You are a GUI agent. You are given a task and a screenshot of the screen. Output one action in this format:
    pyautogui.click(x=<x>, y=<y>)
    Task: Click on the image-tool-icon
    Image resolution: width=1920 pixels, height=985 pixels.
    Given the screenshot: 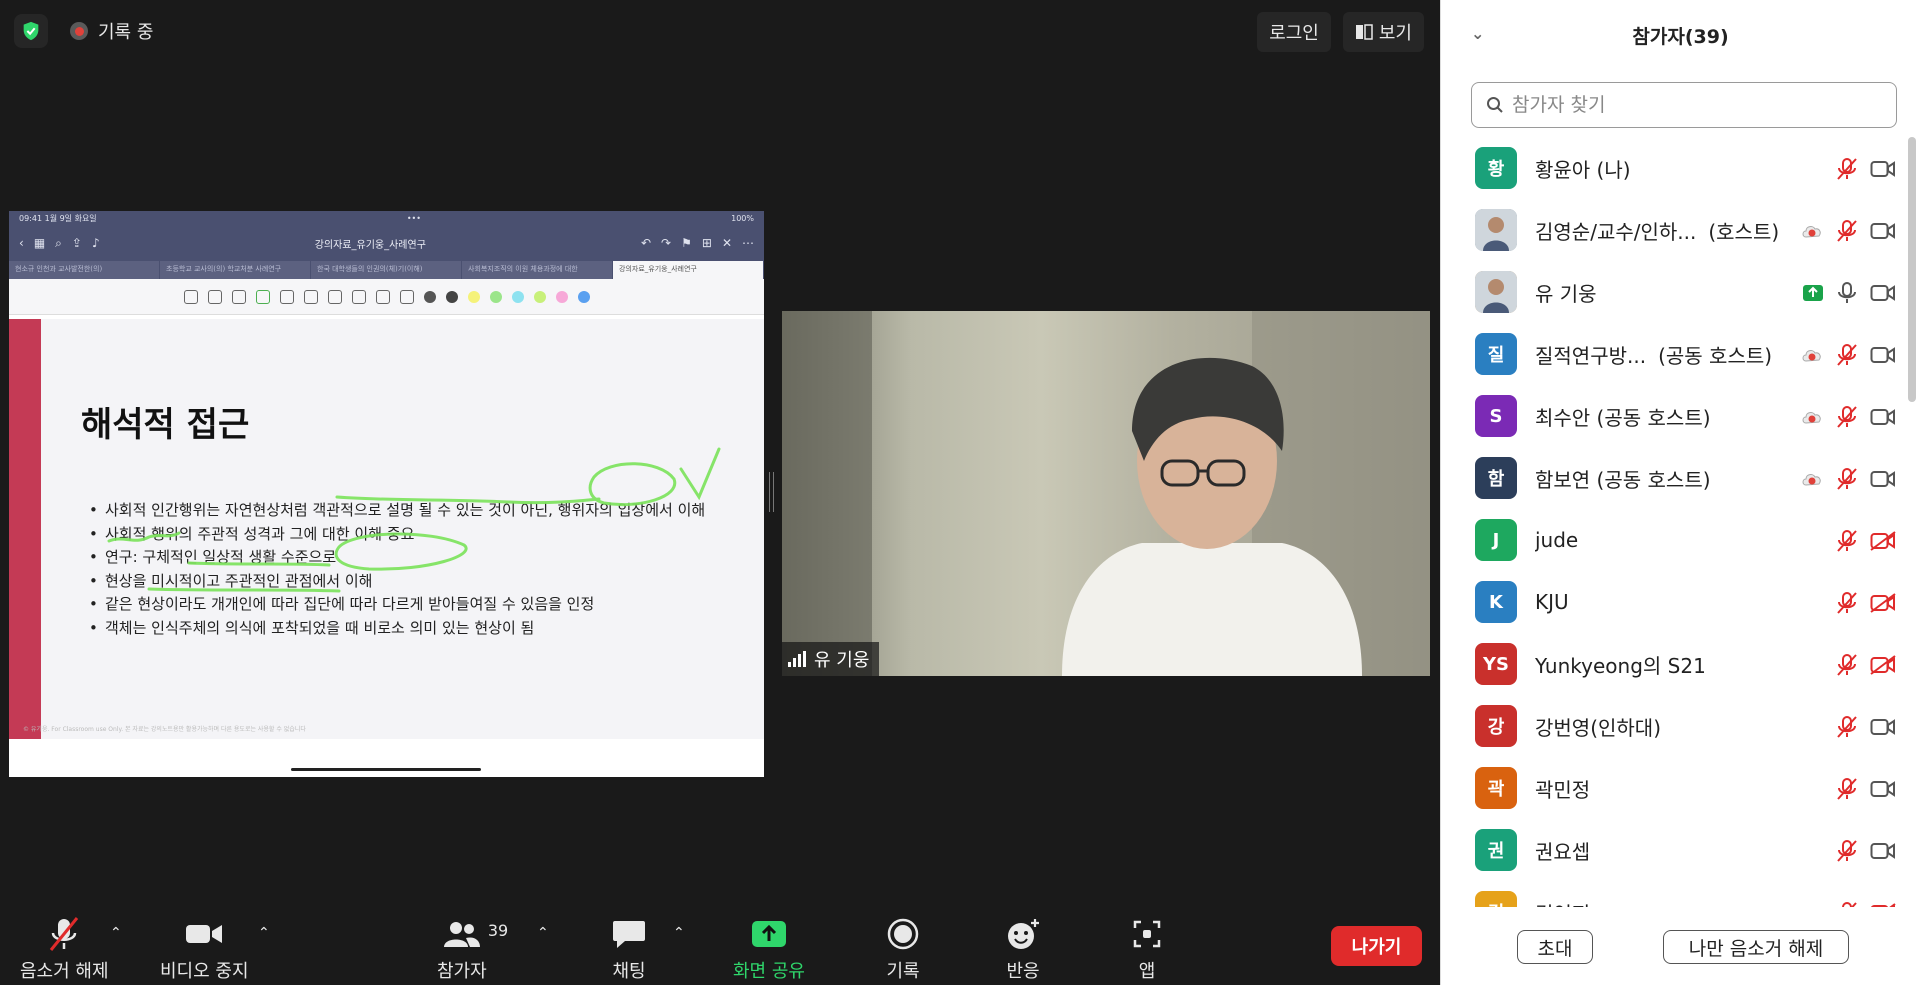 What is the action you would take?
    pyautogui.click(x=190, y=296)
    